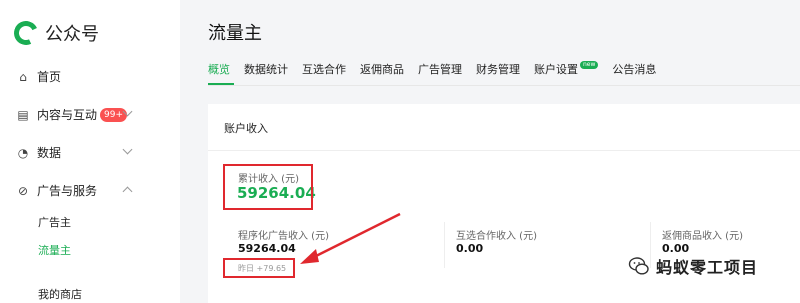  Describe the element at coordinates (638, 266) in the screenshot. I see `wechat-chat-icon` at that location.